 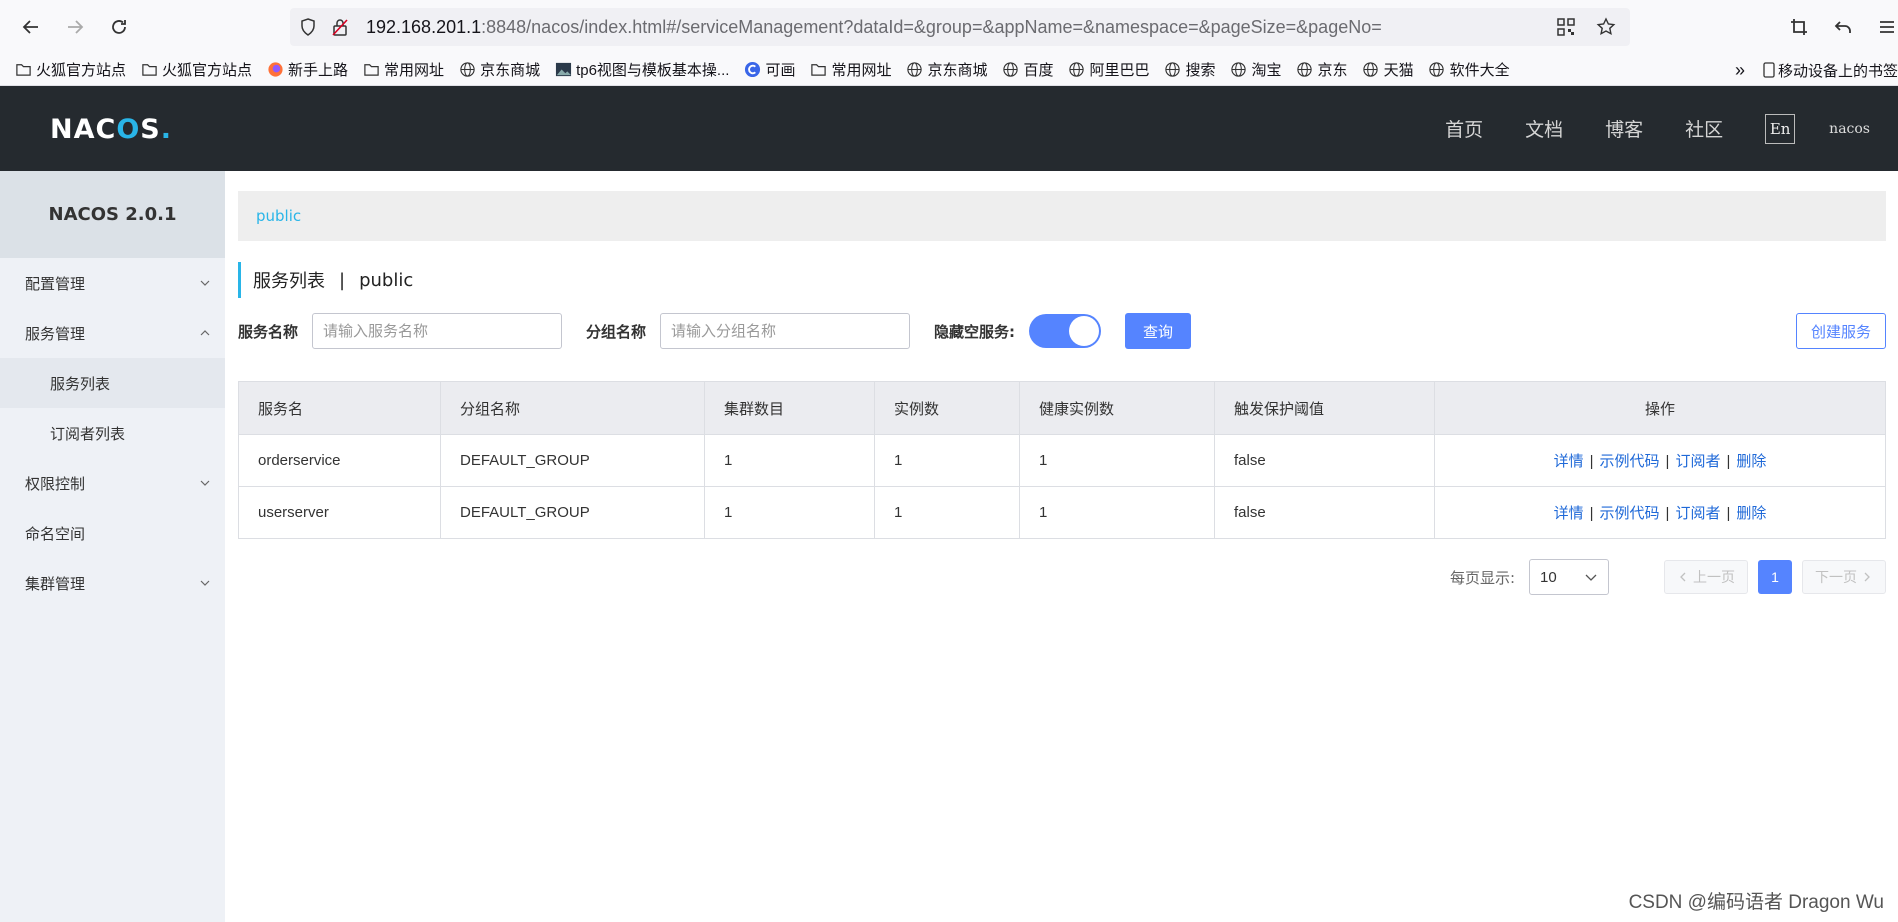 I want to click on cell-operations: 详情 | 示例代码 | 订阅者 | 删除, so click(x=1660, y=512).